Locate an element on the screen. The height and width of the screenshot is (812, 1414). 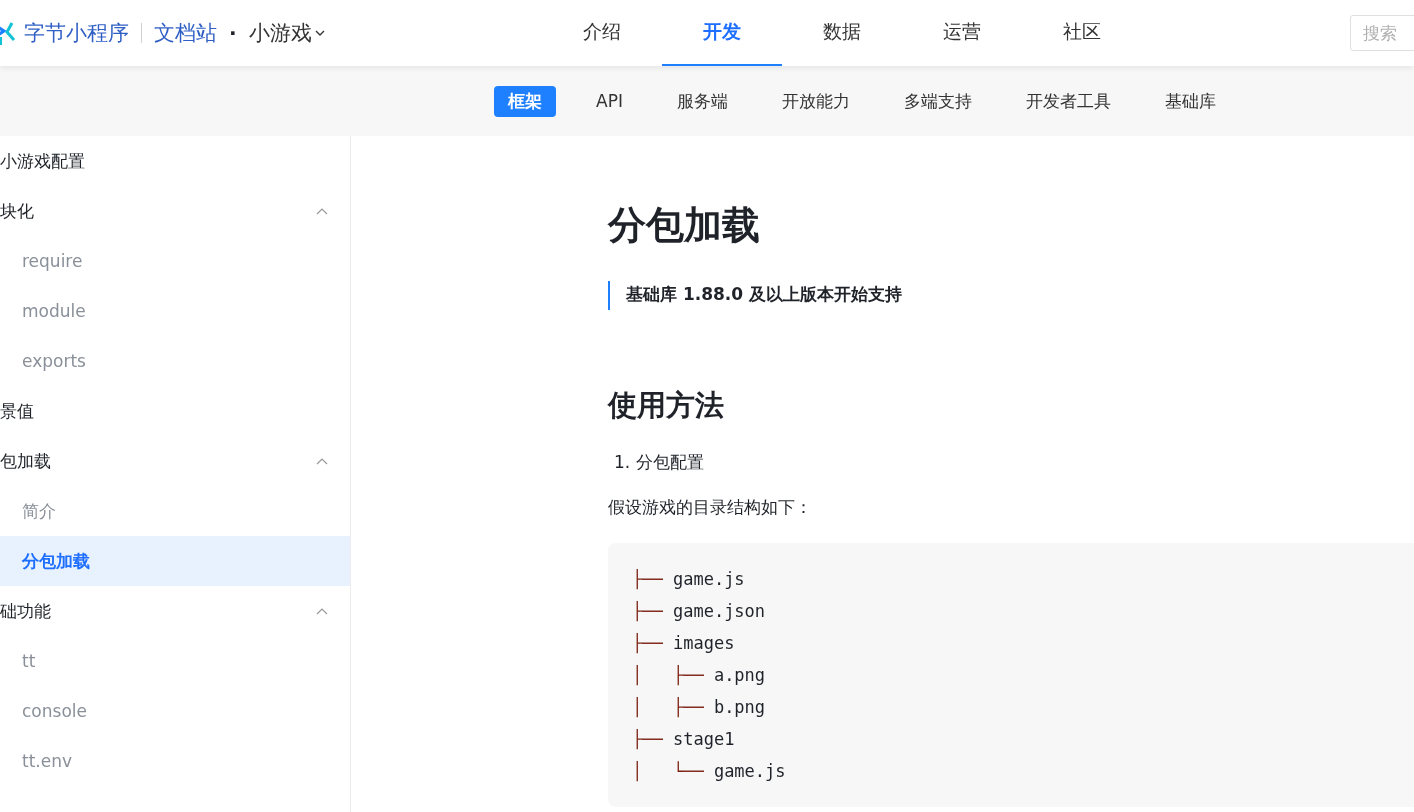
group-label: 块化 is located at coordinates (17, 211).